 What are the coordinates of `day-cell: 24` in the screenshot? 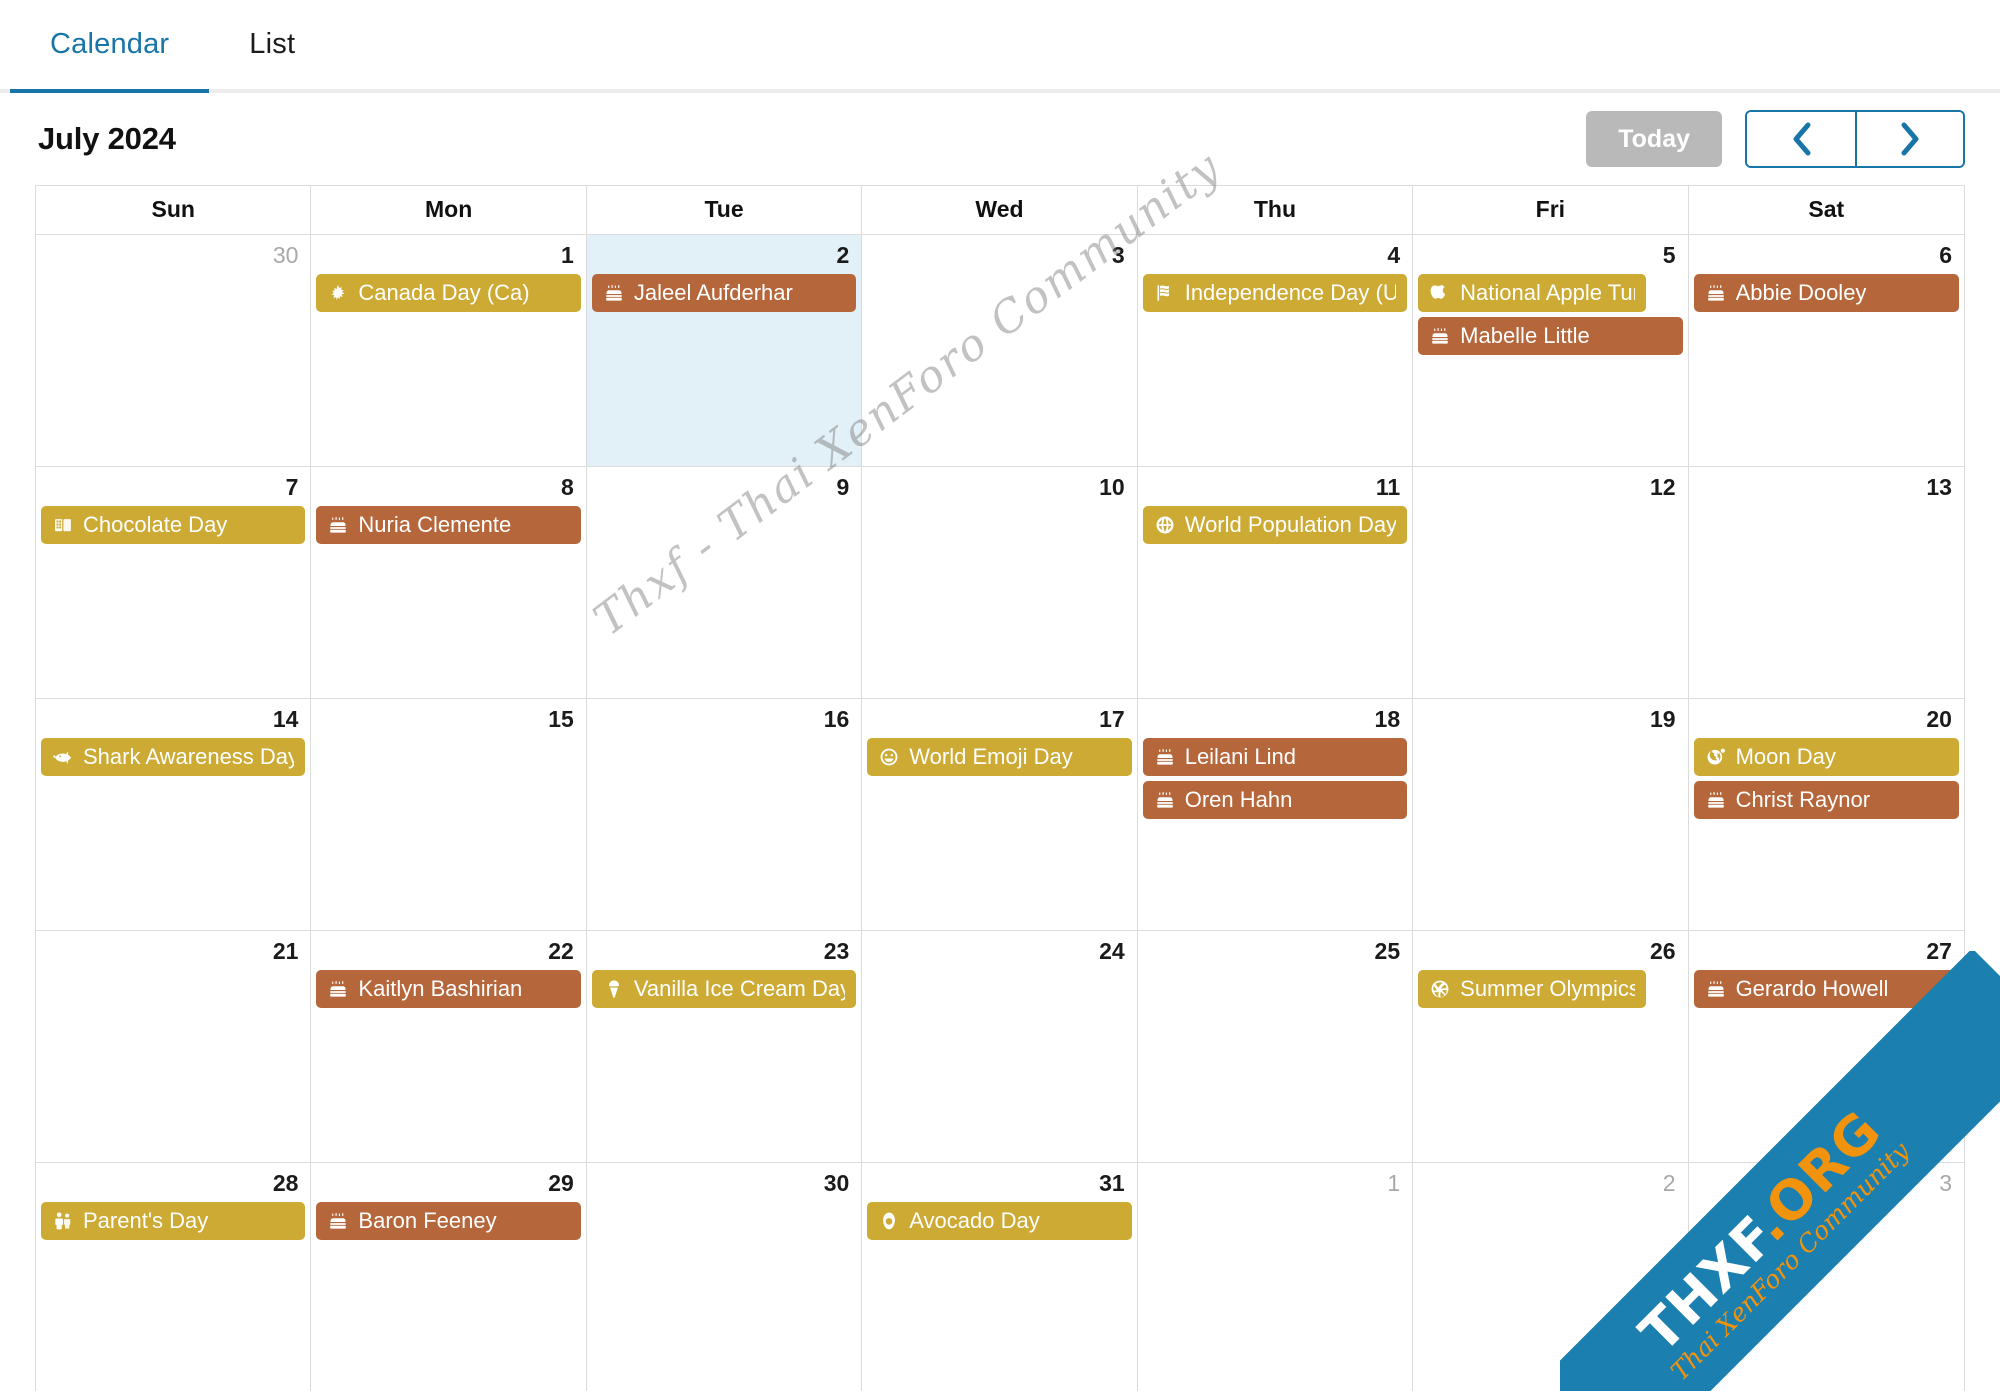 It's located at (1000, 1046).